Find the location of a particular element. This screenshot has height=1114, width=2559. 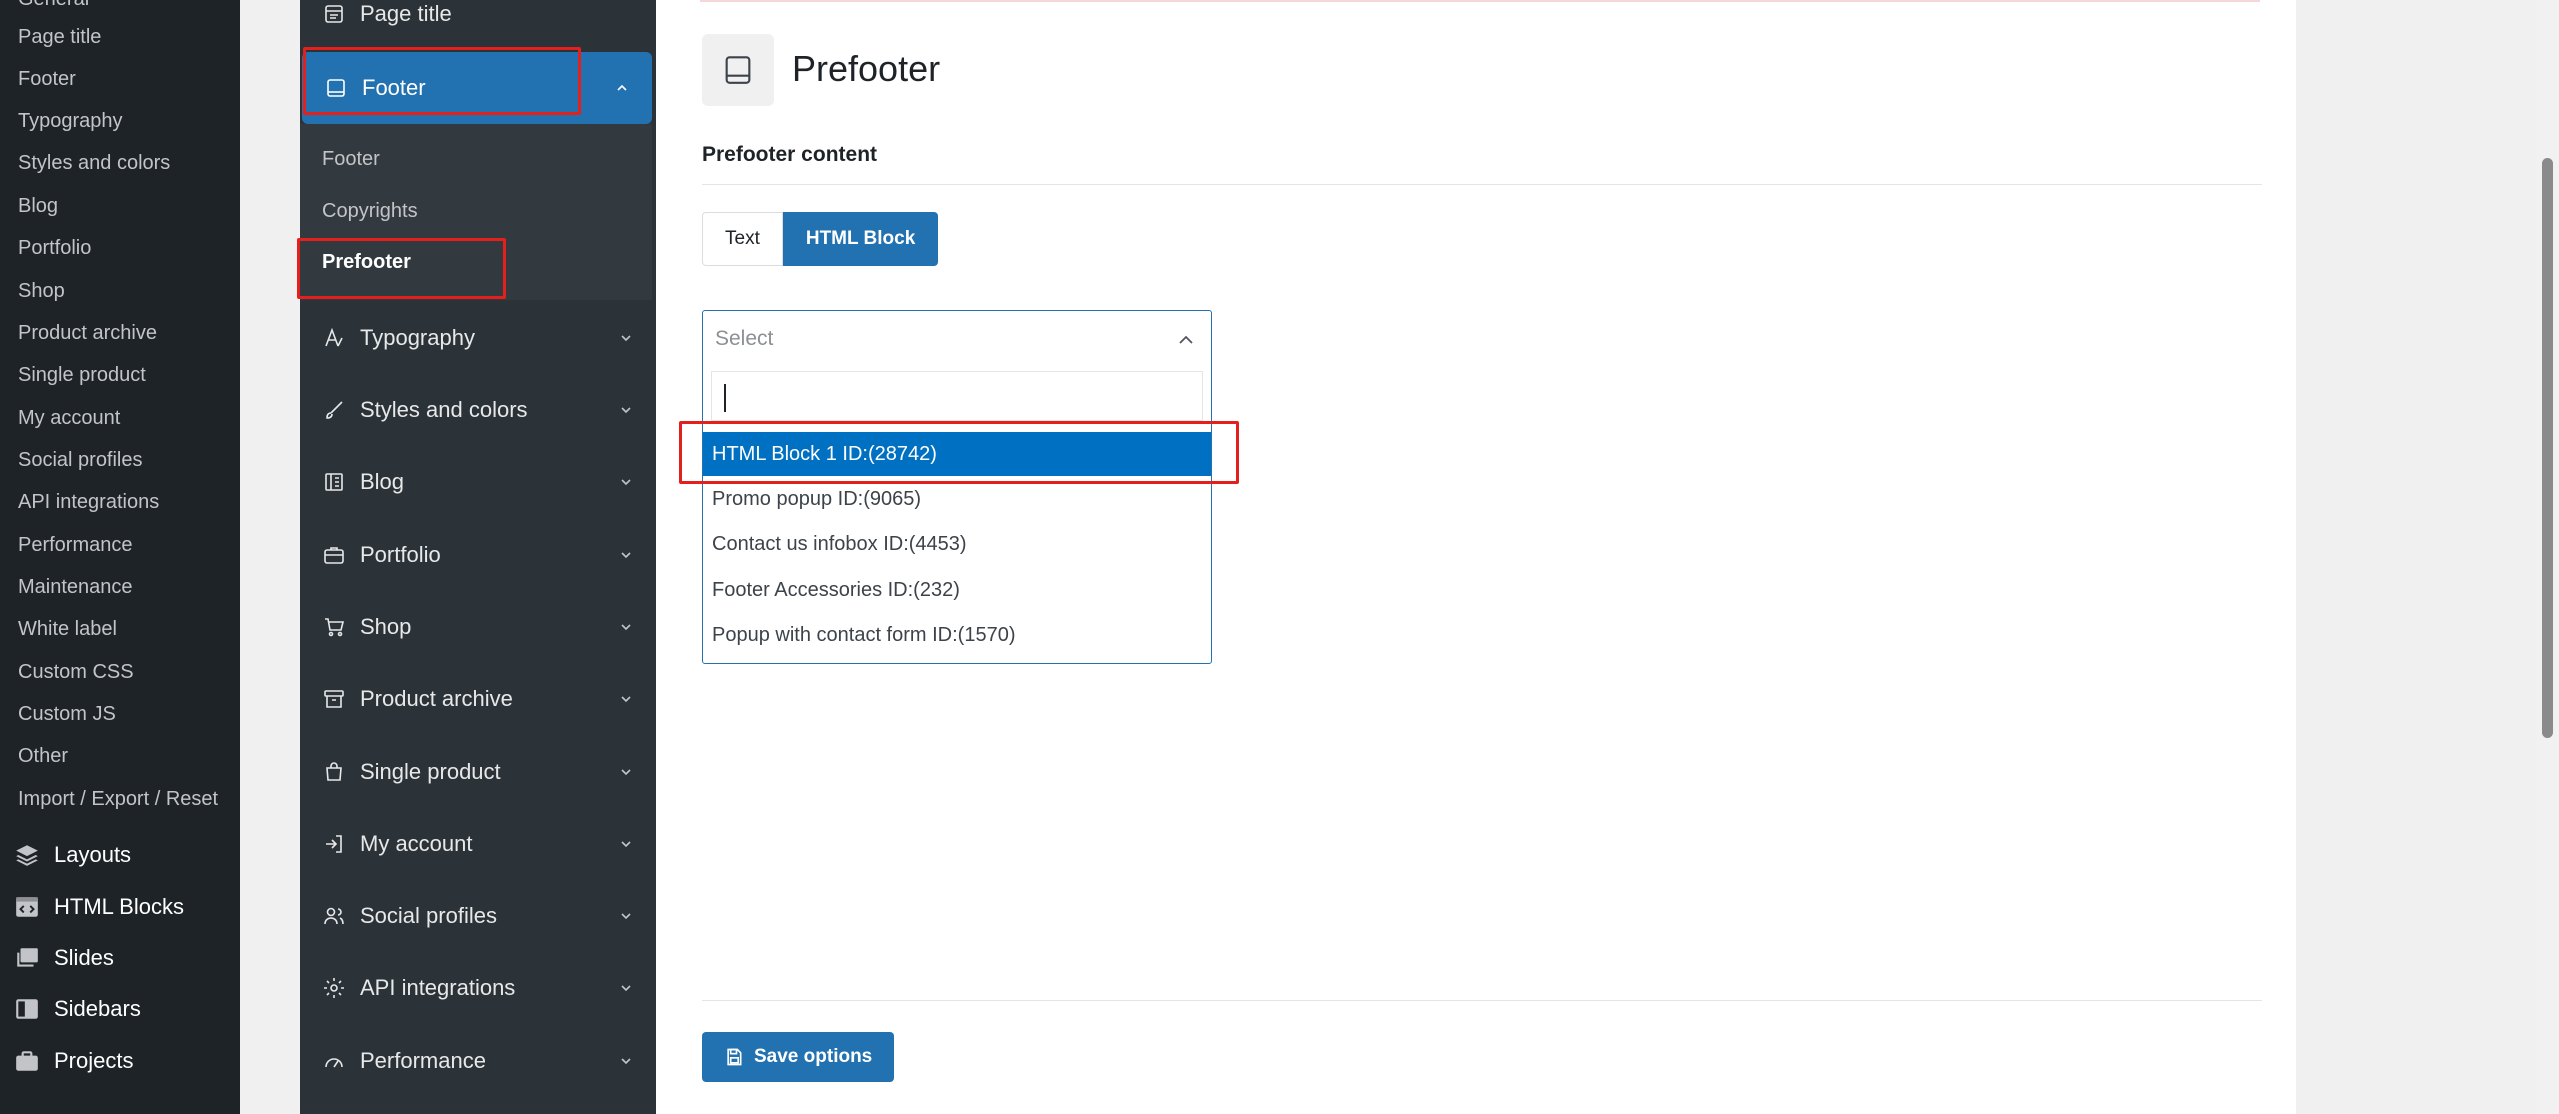

select-option-footer-accessories: Footer Accessories ID:(232) is located at coordinates (957, 590).